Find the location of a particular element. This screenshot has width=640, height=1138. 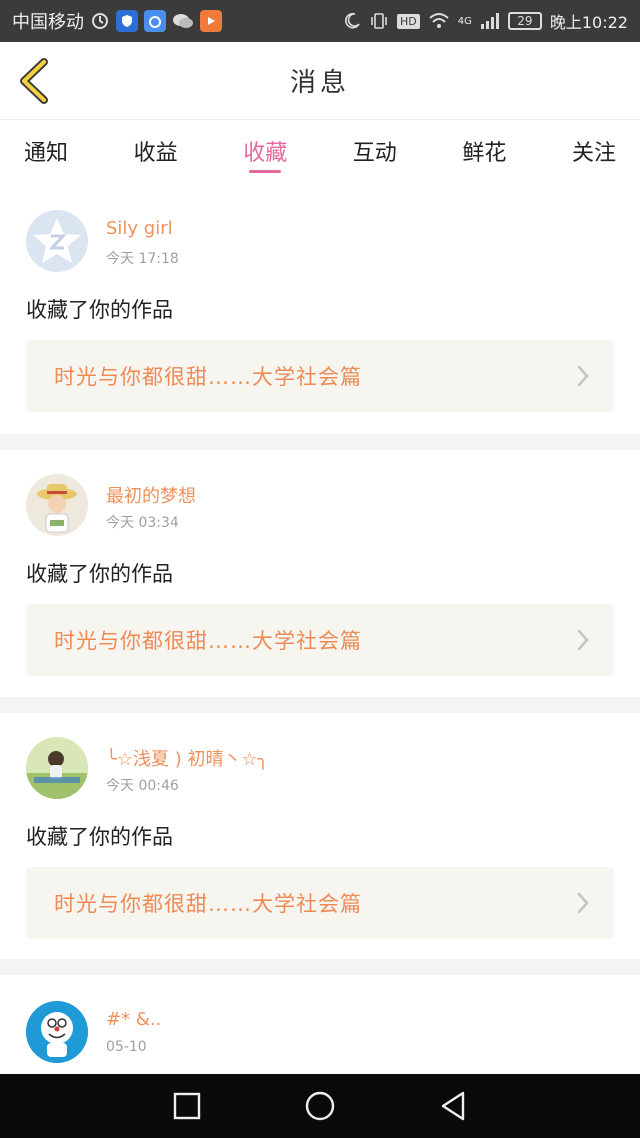

tab-earnings: 收益 is located at coordinates (156, 152).